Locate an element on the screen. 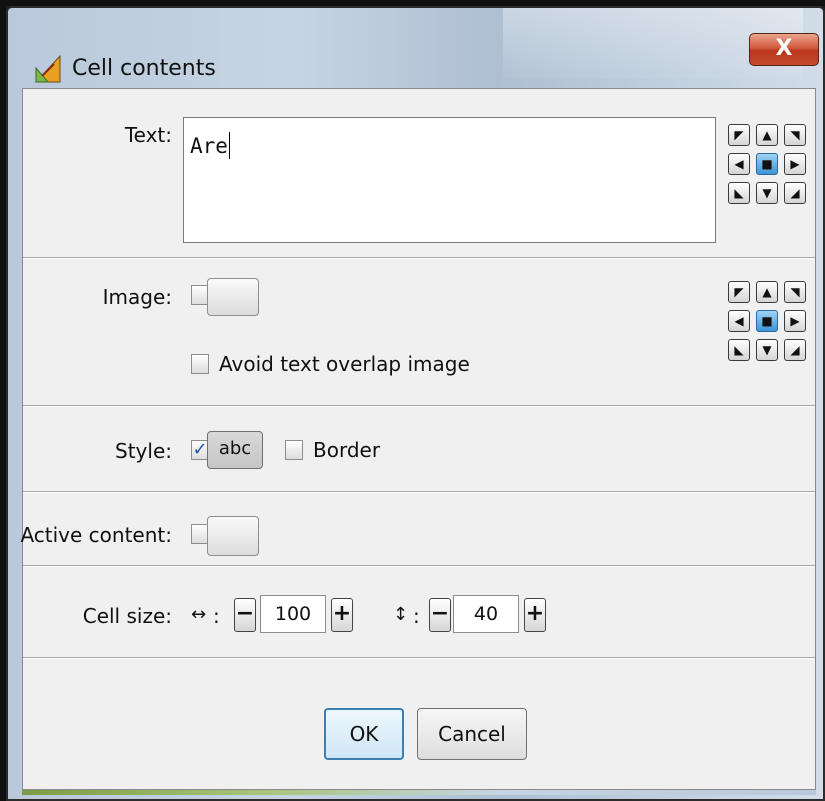  text-input-value: Are is located at coordinates (209, 146).